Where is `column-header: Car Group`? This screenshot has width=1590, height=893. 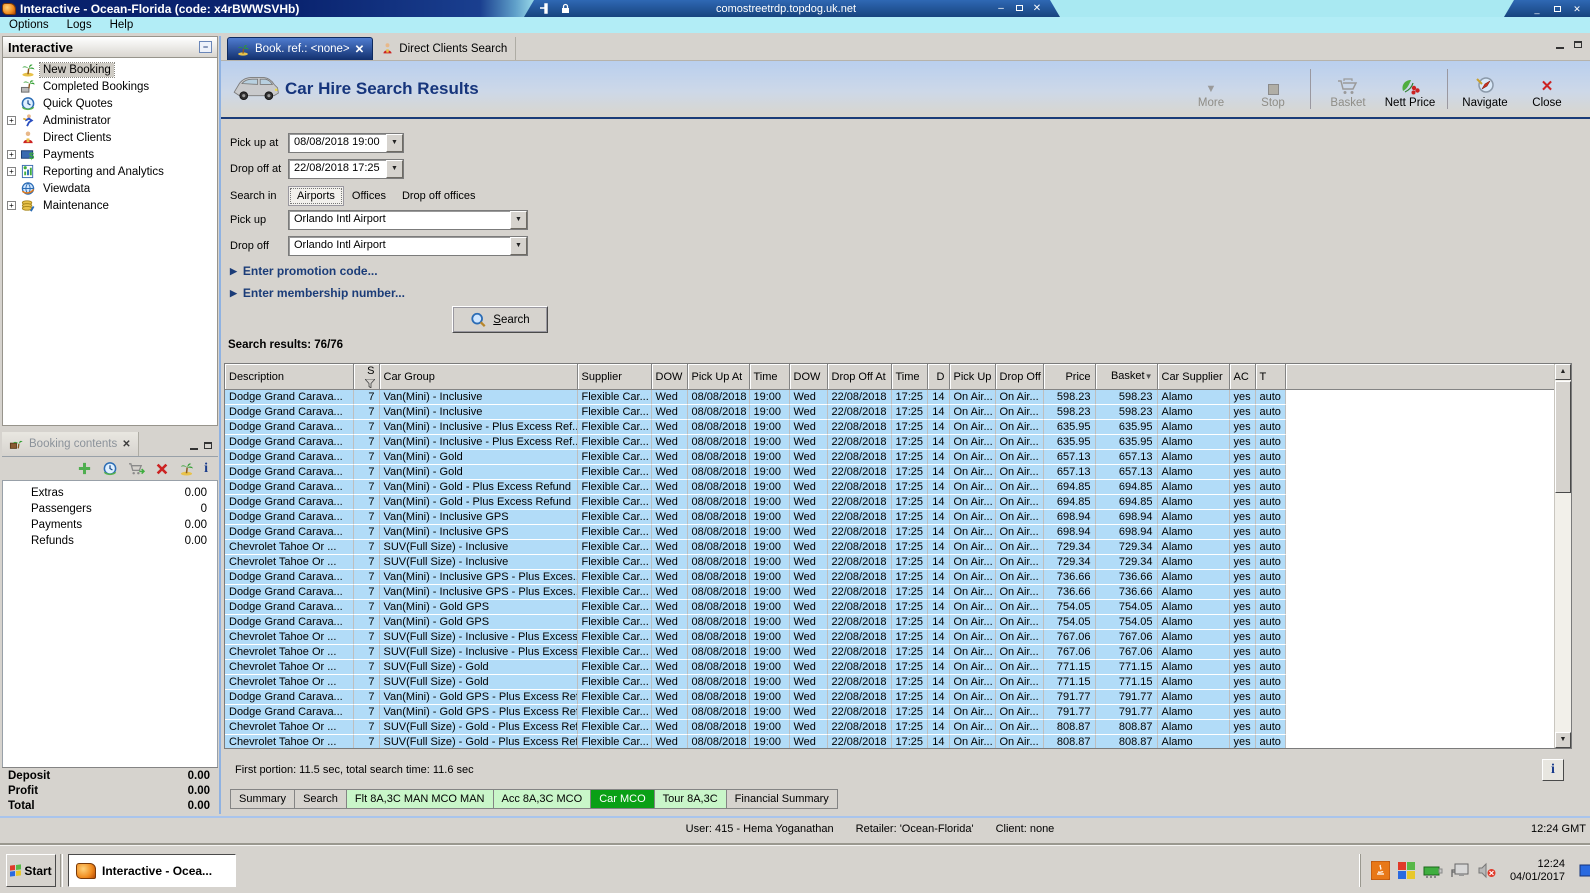 column-header: Car Group is located at coordinates (478, 377).